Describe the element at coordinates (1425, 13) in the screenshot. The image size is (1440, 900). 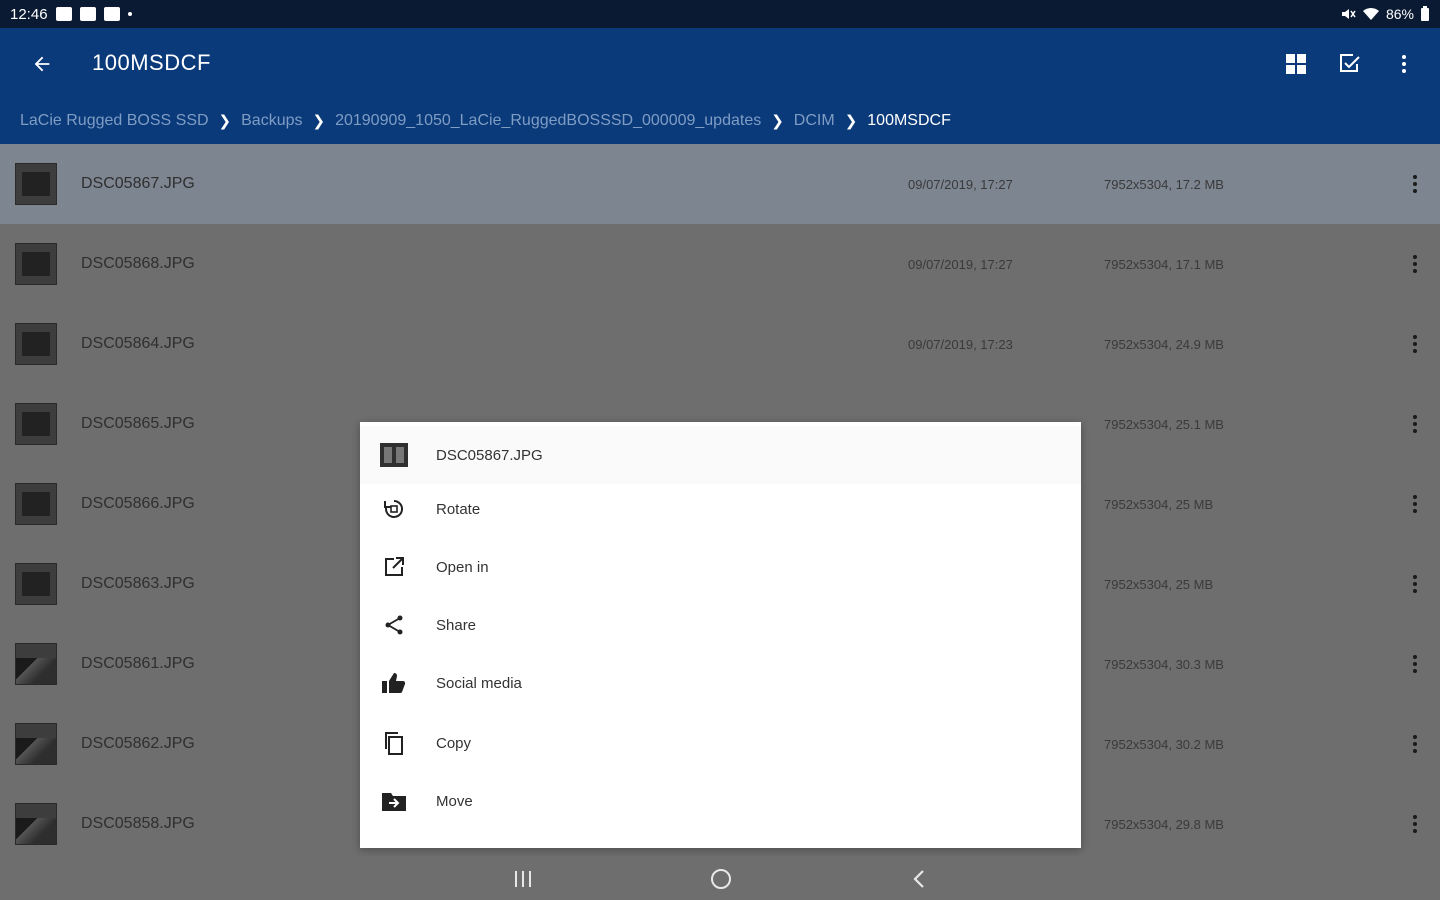
I see `battery-icon` at that location.